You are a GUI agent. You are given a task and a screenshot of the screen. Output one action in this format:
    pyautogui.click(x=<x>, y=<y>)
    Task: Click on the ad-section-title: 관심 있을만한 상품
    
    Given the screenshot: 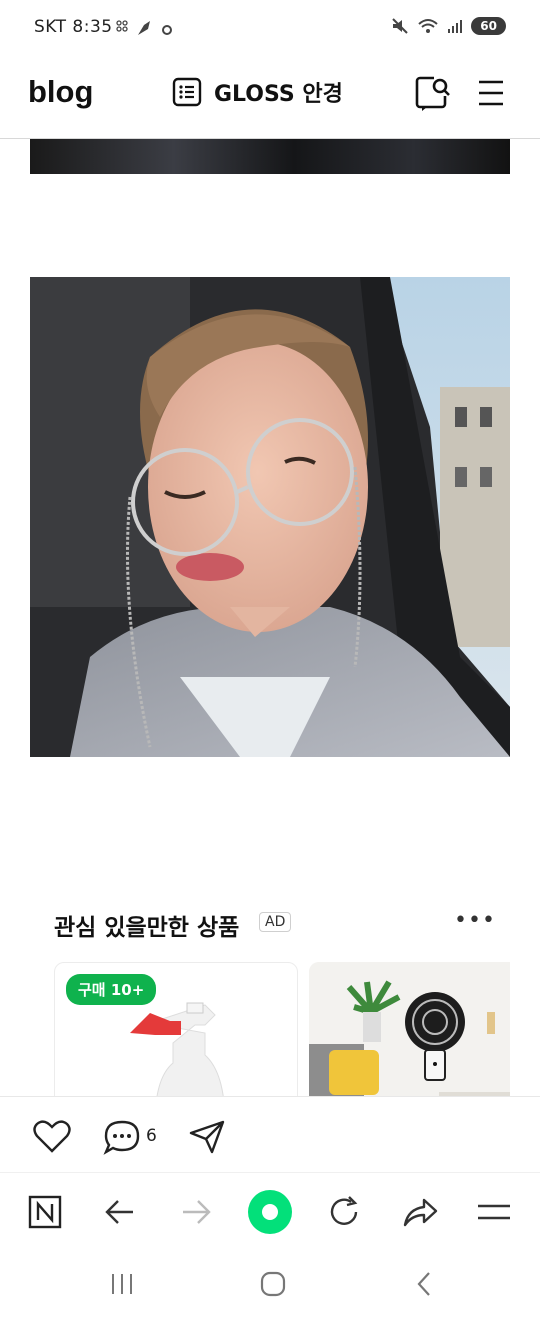 What is the action you would take?
    pyautogui.click(x=147, y=928)
    